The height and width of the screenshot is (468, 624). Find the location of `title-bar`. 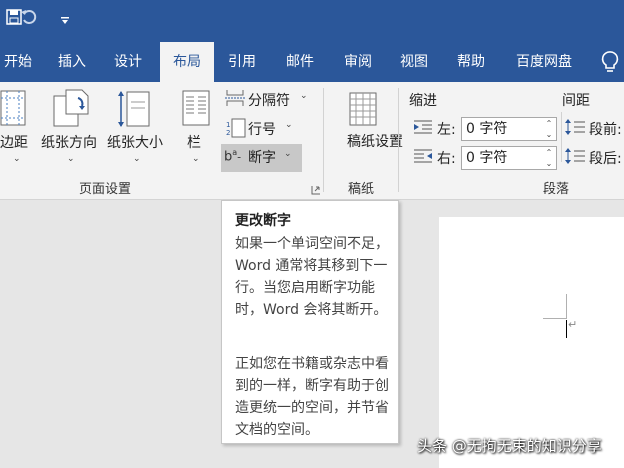

title-bar is located at coordinates (312, 21).